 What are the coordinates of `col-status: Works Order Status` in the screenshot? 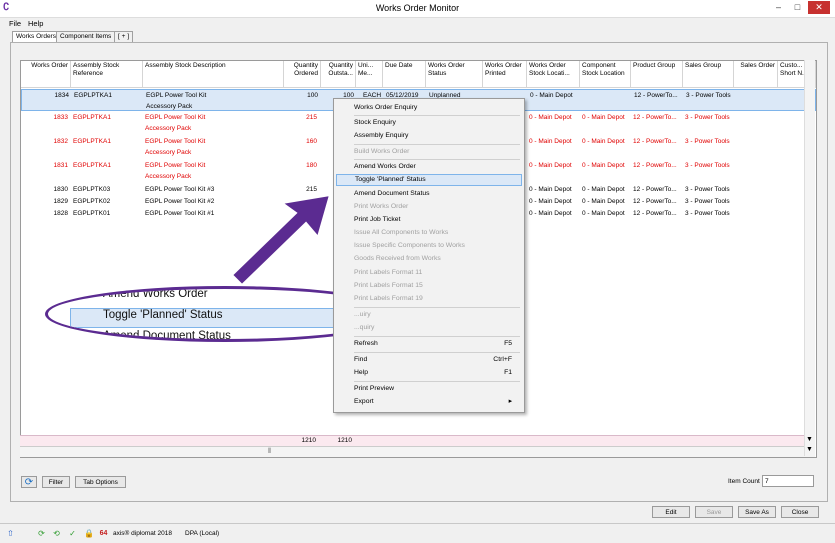 It's located at (454, 74).